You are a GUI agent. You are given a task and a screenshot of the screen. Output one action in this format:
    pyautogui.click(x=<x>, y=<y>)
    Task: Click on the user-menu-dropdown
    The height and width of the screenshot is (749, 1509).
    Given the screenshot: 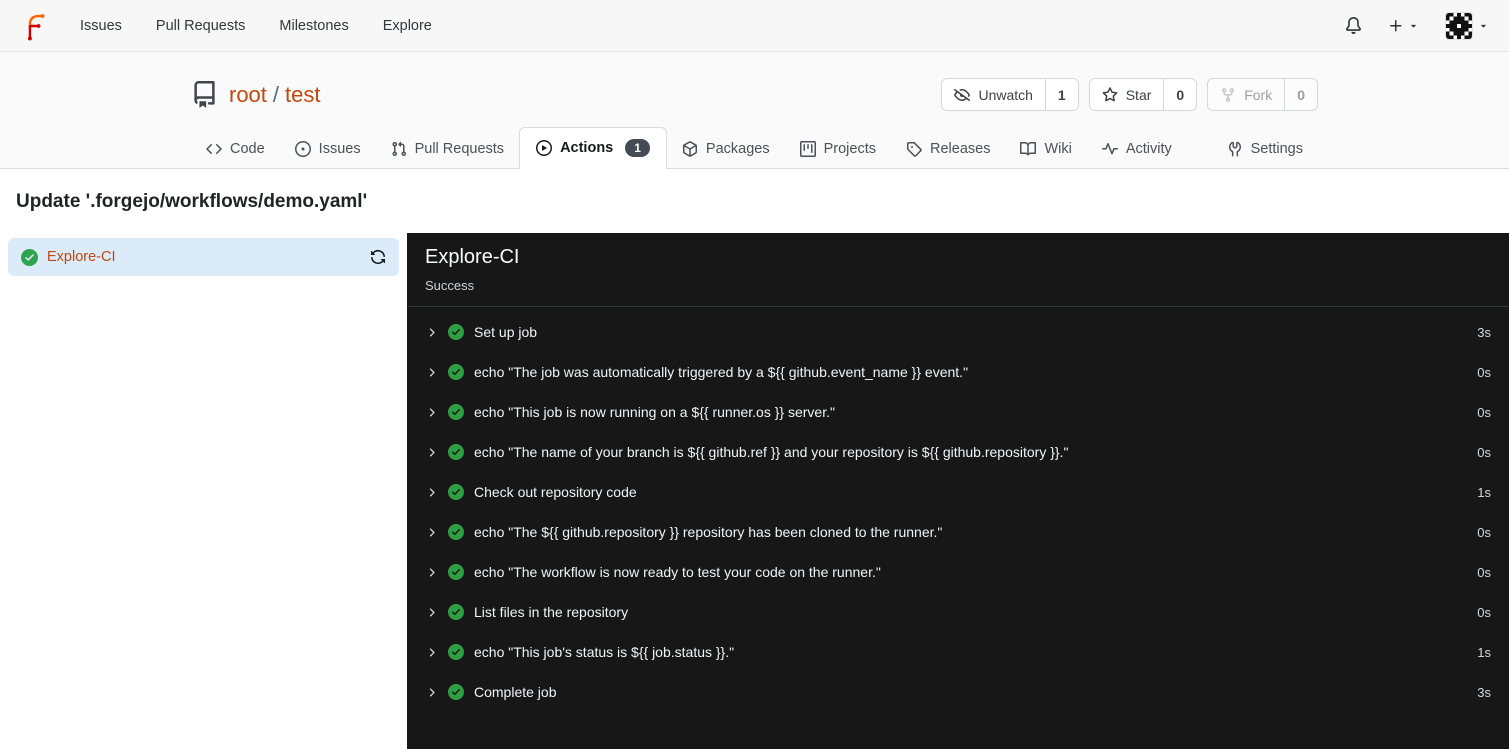 What is the action you would take?
    pyautogui.click(x=1467, y=25)
    